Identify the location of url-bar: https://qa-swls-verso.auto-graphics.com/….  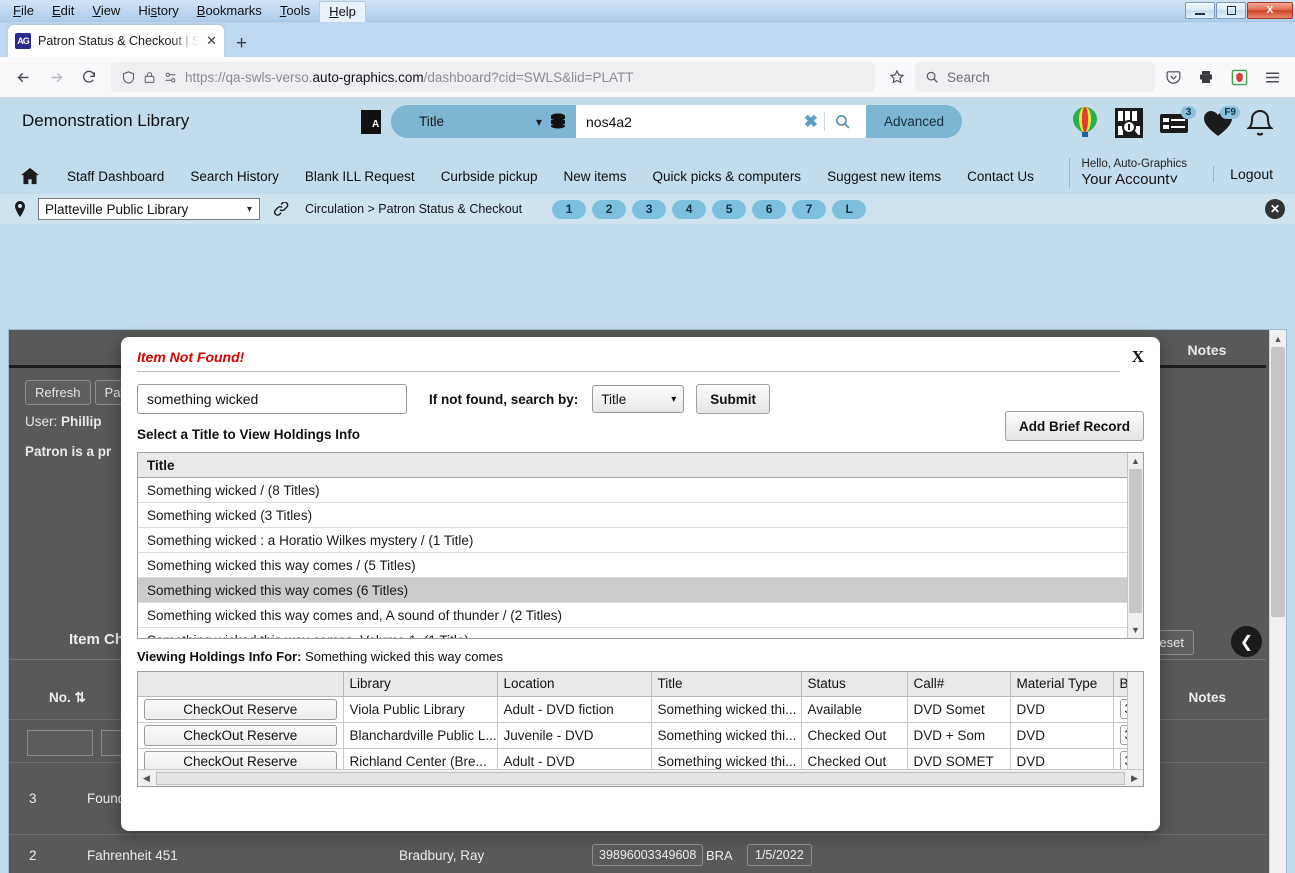
(493, 77).